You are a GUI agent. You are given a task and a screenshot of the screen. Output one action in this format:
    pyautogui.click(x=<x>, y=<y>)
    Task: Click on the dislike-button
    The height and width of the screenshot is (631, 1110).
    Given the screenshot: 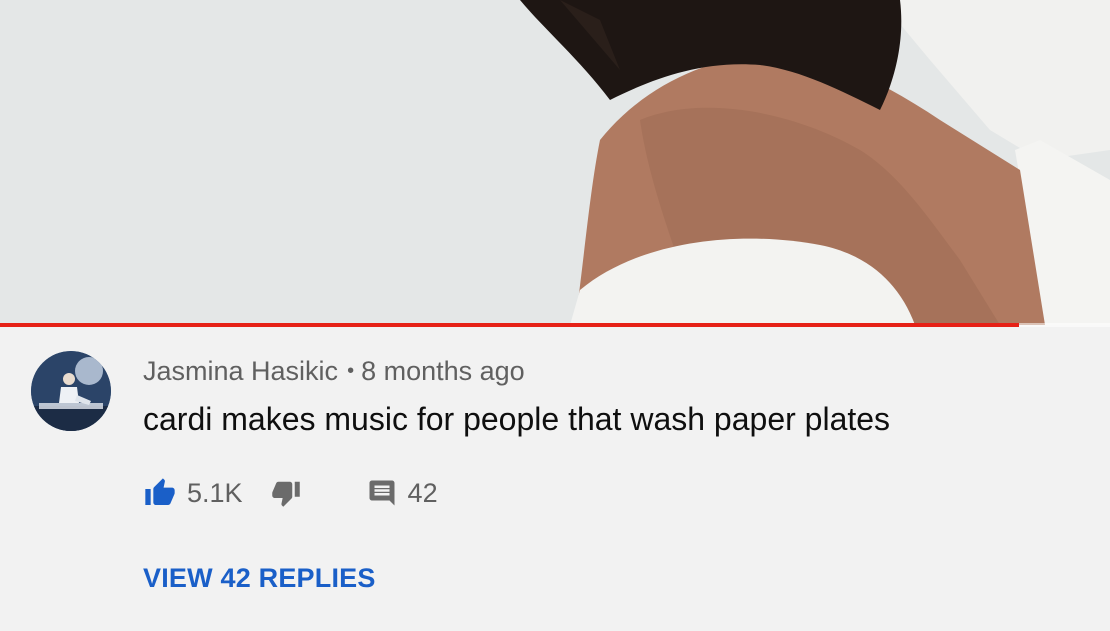 What is the action you would take?
    pyautogui.click(x=286, y=493)
    